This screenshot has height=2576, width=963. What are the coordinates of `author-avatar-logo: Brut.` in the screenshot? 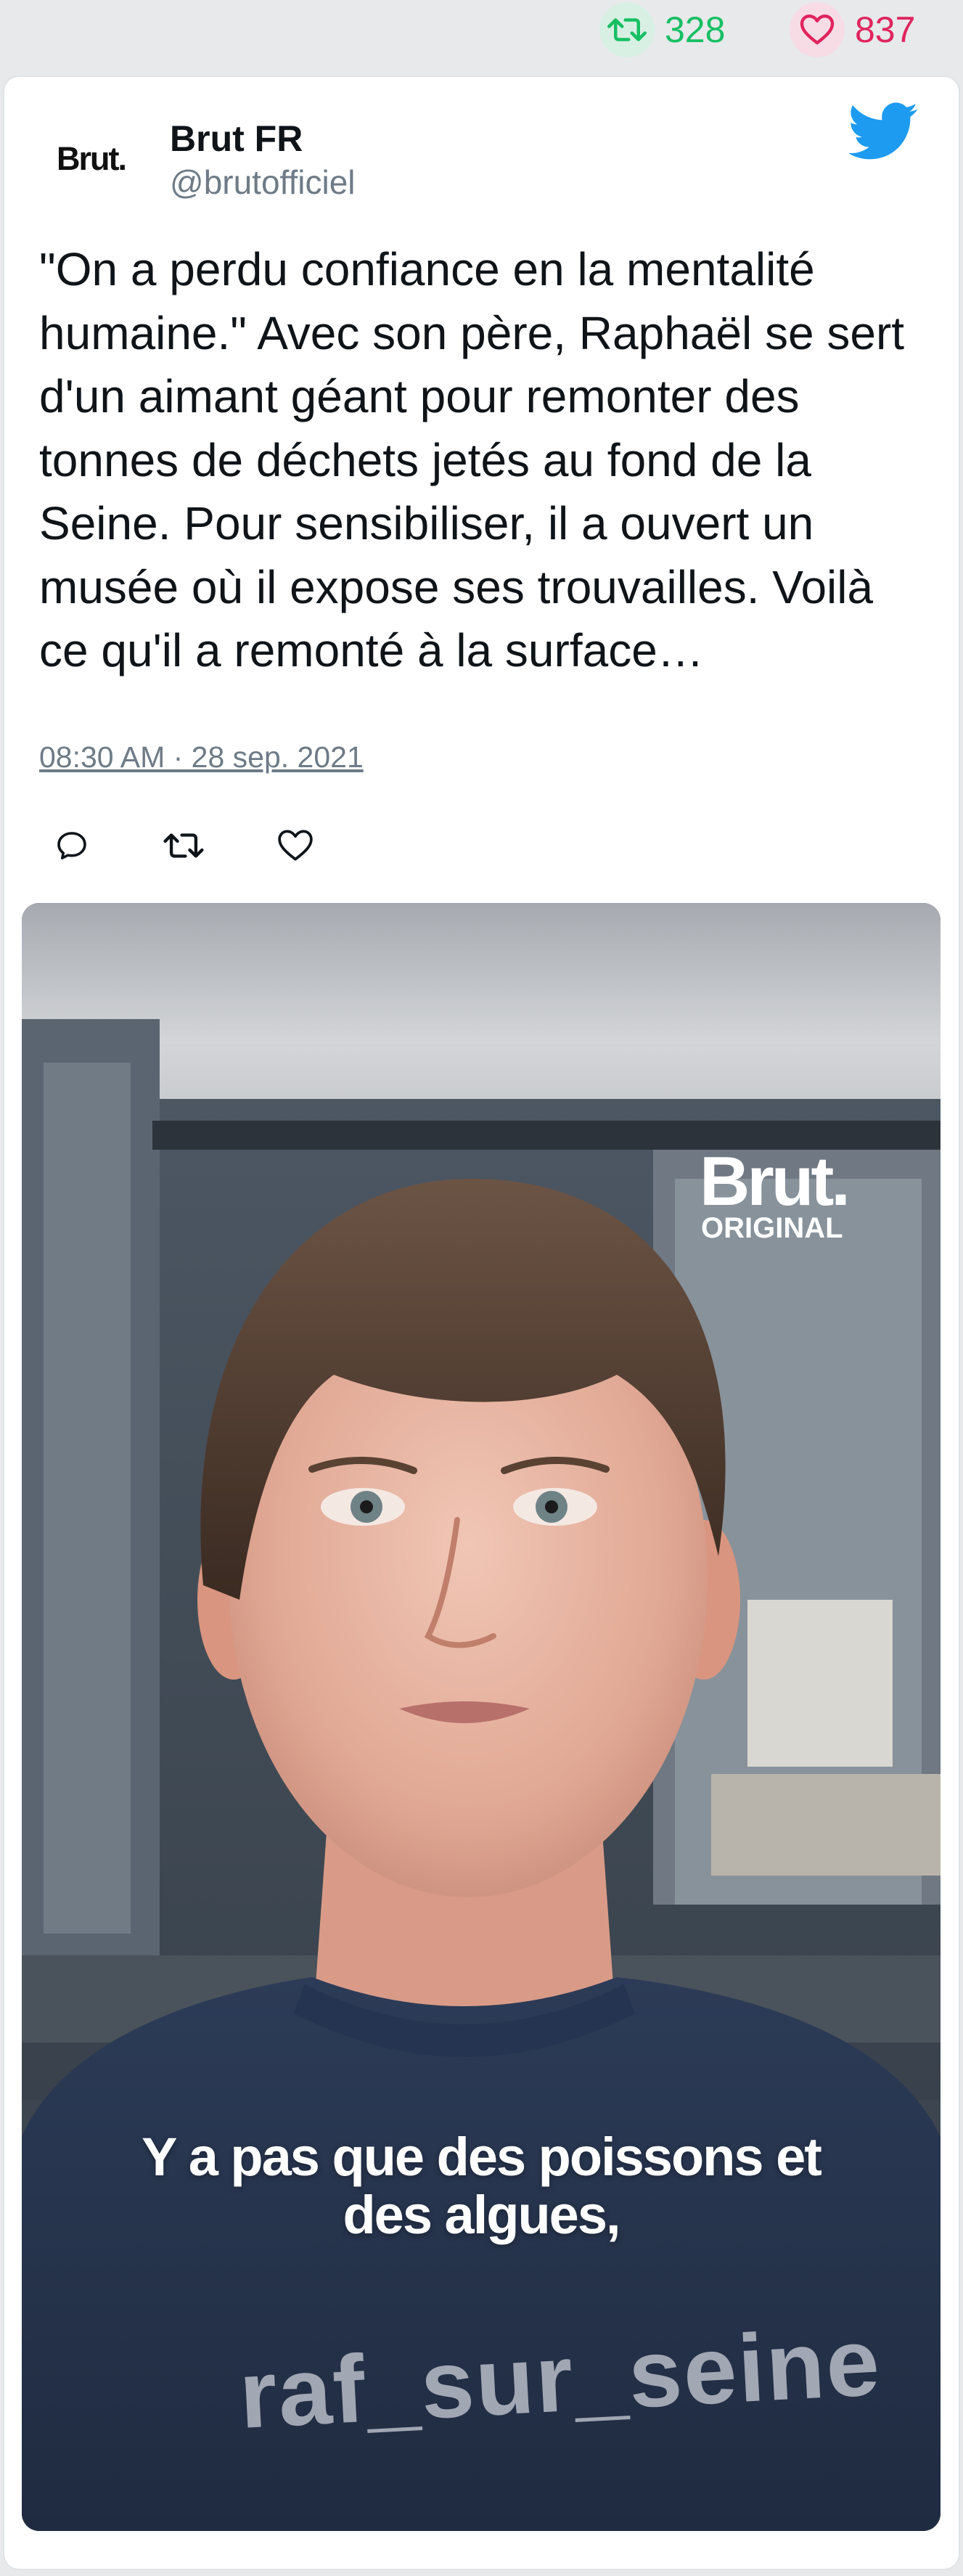 It's located at (99, 159).